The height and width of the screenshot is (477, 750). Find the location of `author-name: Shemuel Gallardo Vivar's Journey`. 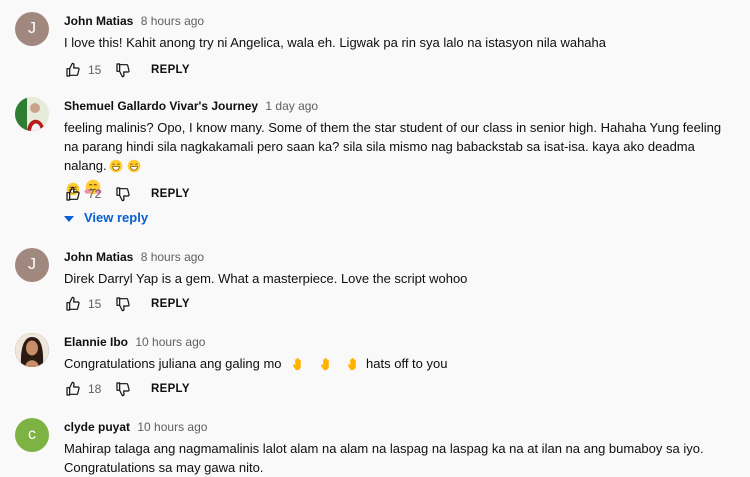

author-name: Shemuel Gallardo Vivar's Journey is located at coordinates (161, 106).